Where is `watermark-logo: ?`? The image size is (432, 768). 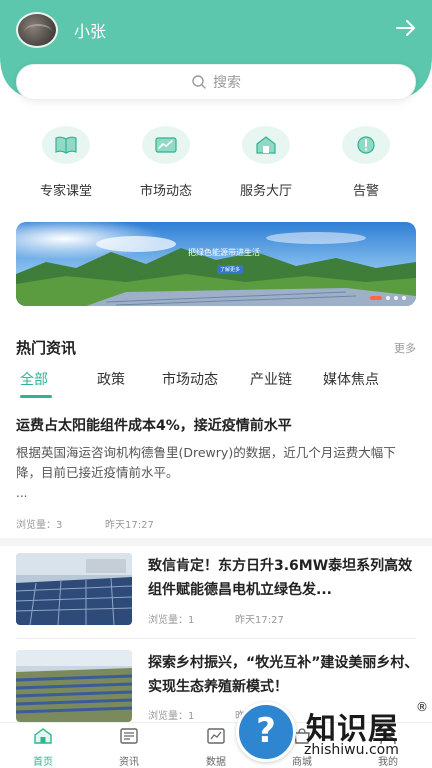
watermark-logo: ? is located at coordinates (266, 732).